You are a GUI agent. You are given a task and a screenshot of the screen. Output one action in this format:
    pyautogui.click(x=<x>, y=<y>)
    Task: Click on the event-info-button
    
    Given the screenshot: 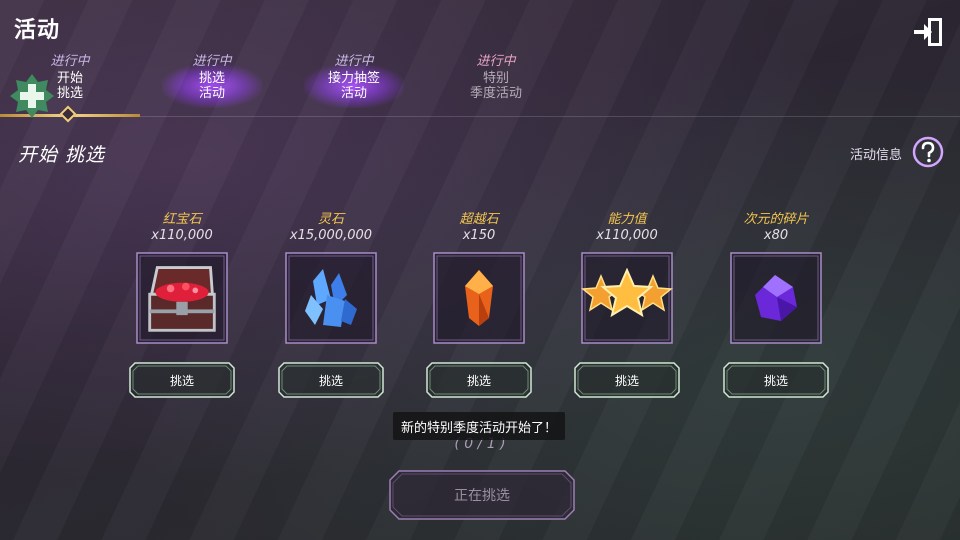 What is the action you would take?
    pyautogui.click(x=928, y=152)
    